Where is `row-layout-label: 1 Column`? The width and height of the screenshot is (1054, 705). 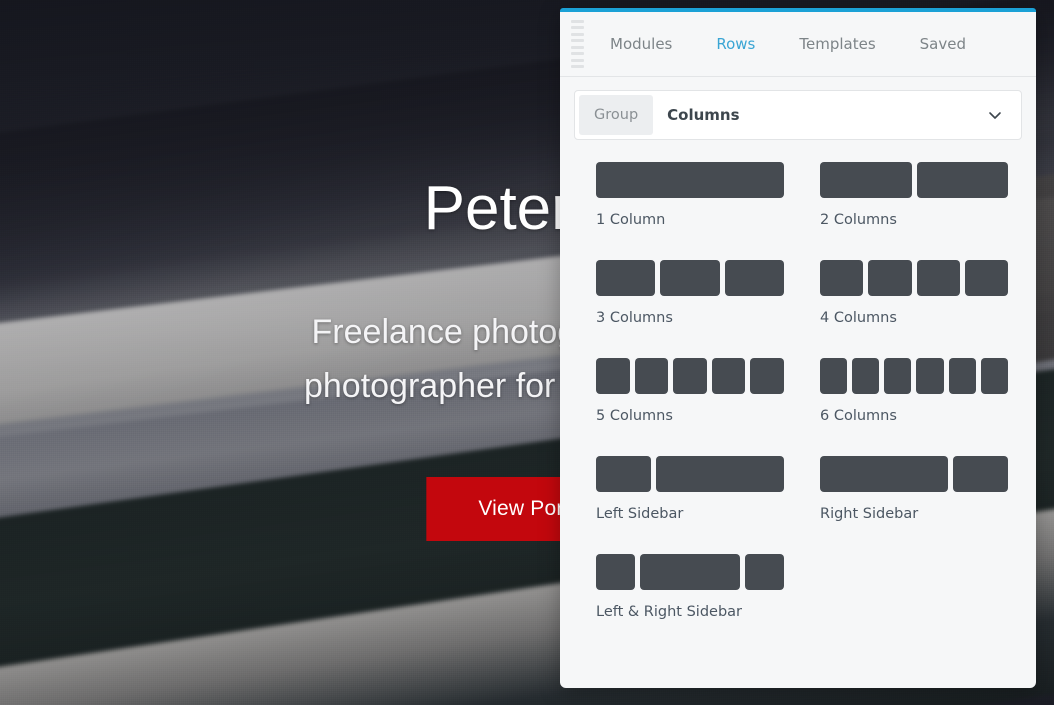 row-layout-label: 1 Column is located at coordinates (631, 220).